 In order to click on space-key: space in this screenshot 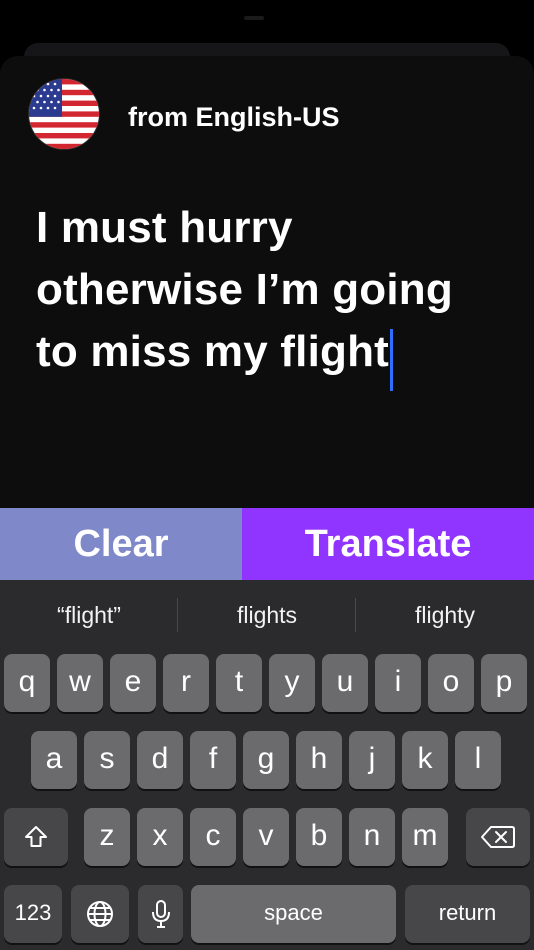, I will do `click(293, 914)`.